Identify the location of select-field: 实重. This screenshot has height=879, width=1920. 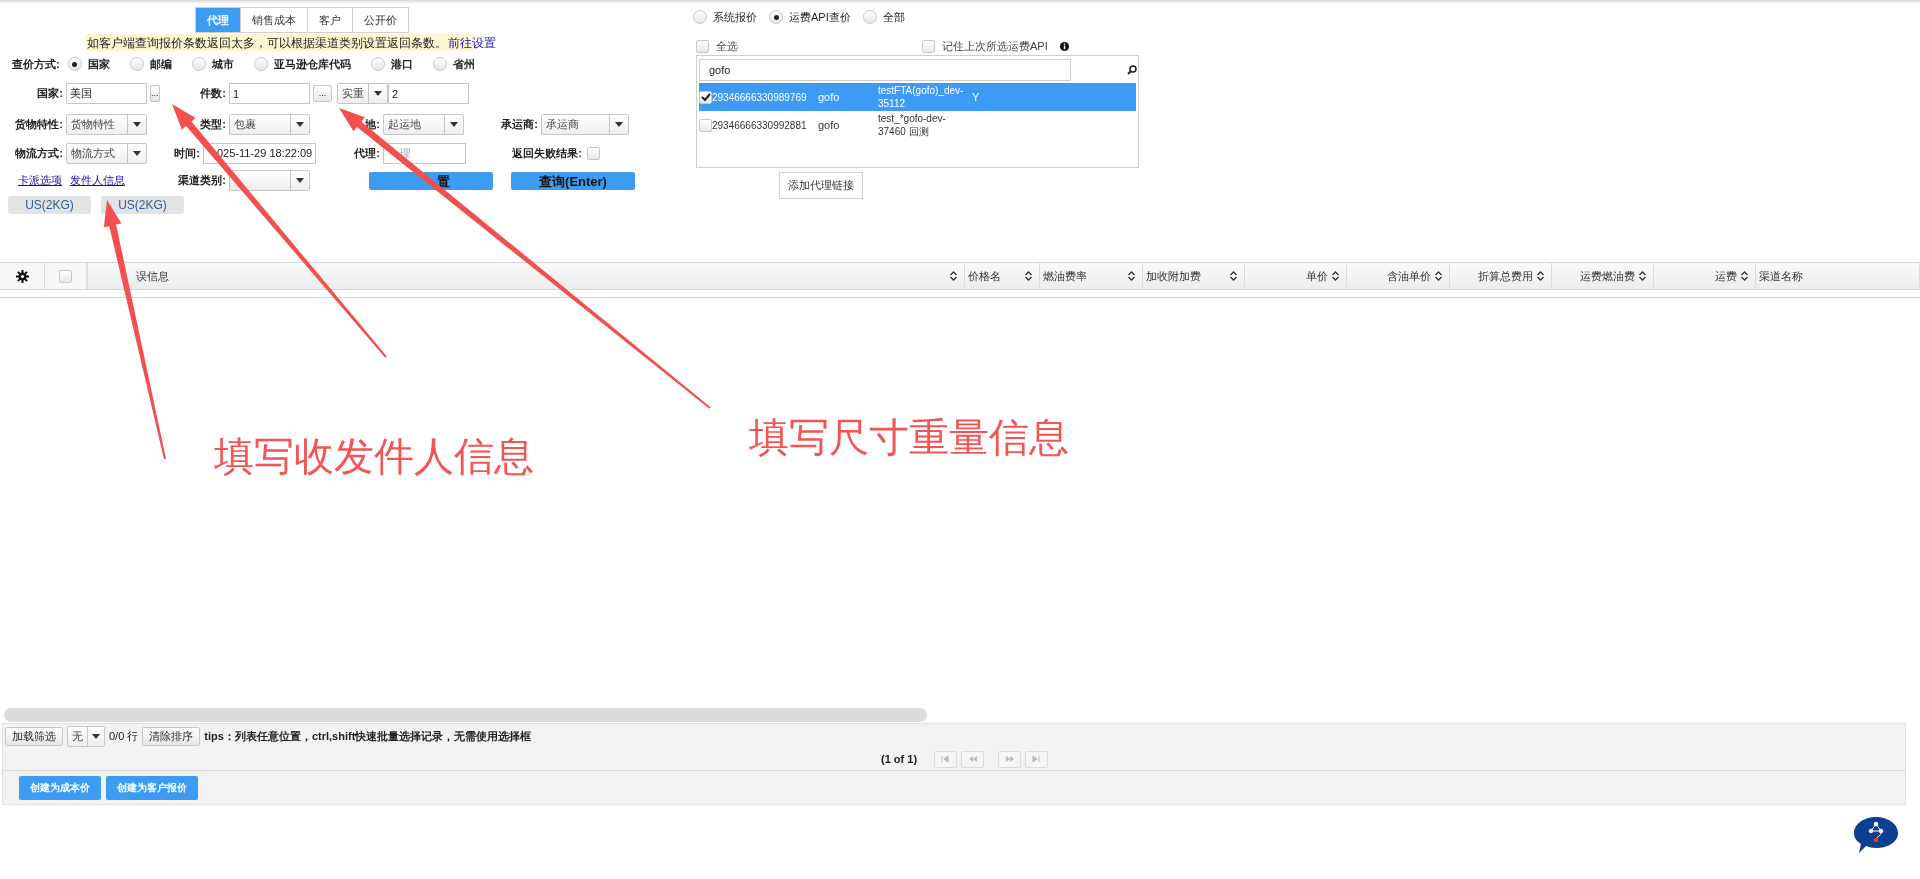
(362, 93).